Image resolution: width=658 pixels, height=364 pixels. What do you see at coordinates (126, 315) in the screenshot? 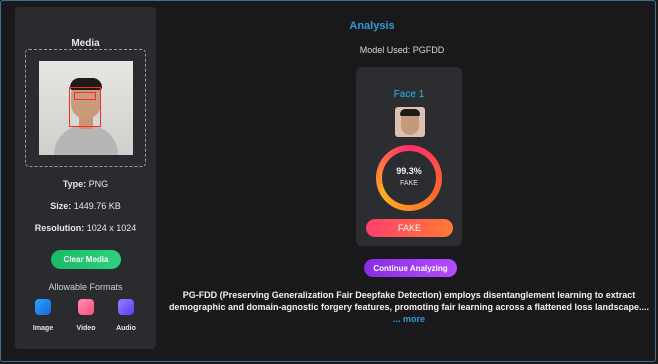
I see `format-audio: Audio` at bounding box center [126, 315].